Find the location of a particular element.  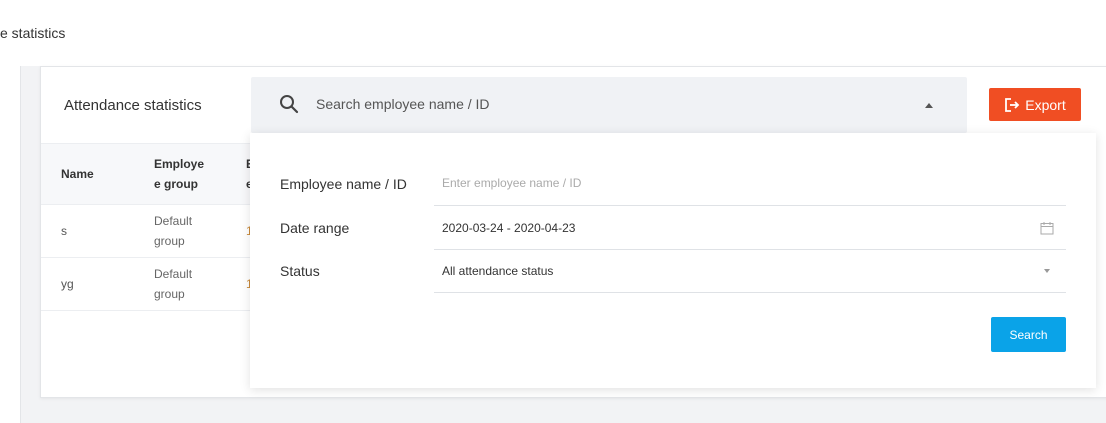

chevron-down-icon is located at coordinates (1047, 271).